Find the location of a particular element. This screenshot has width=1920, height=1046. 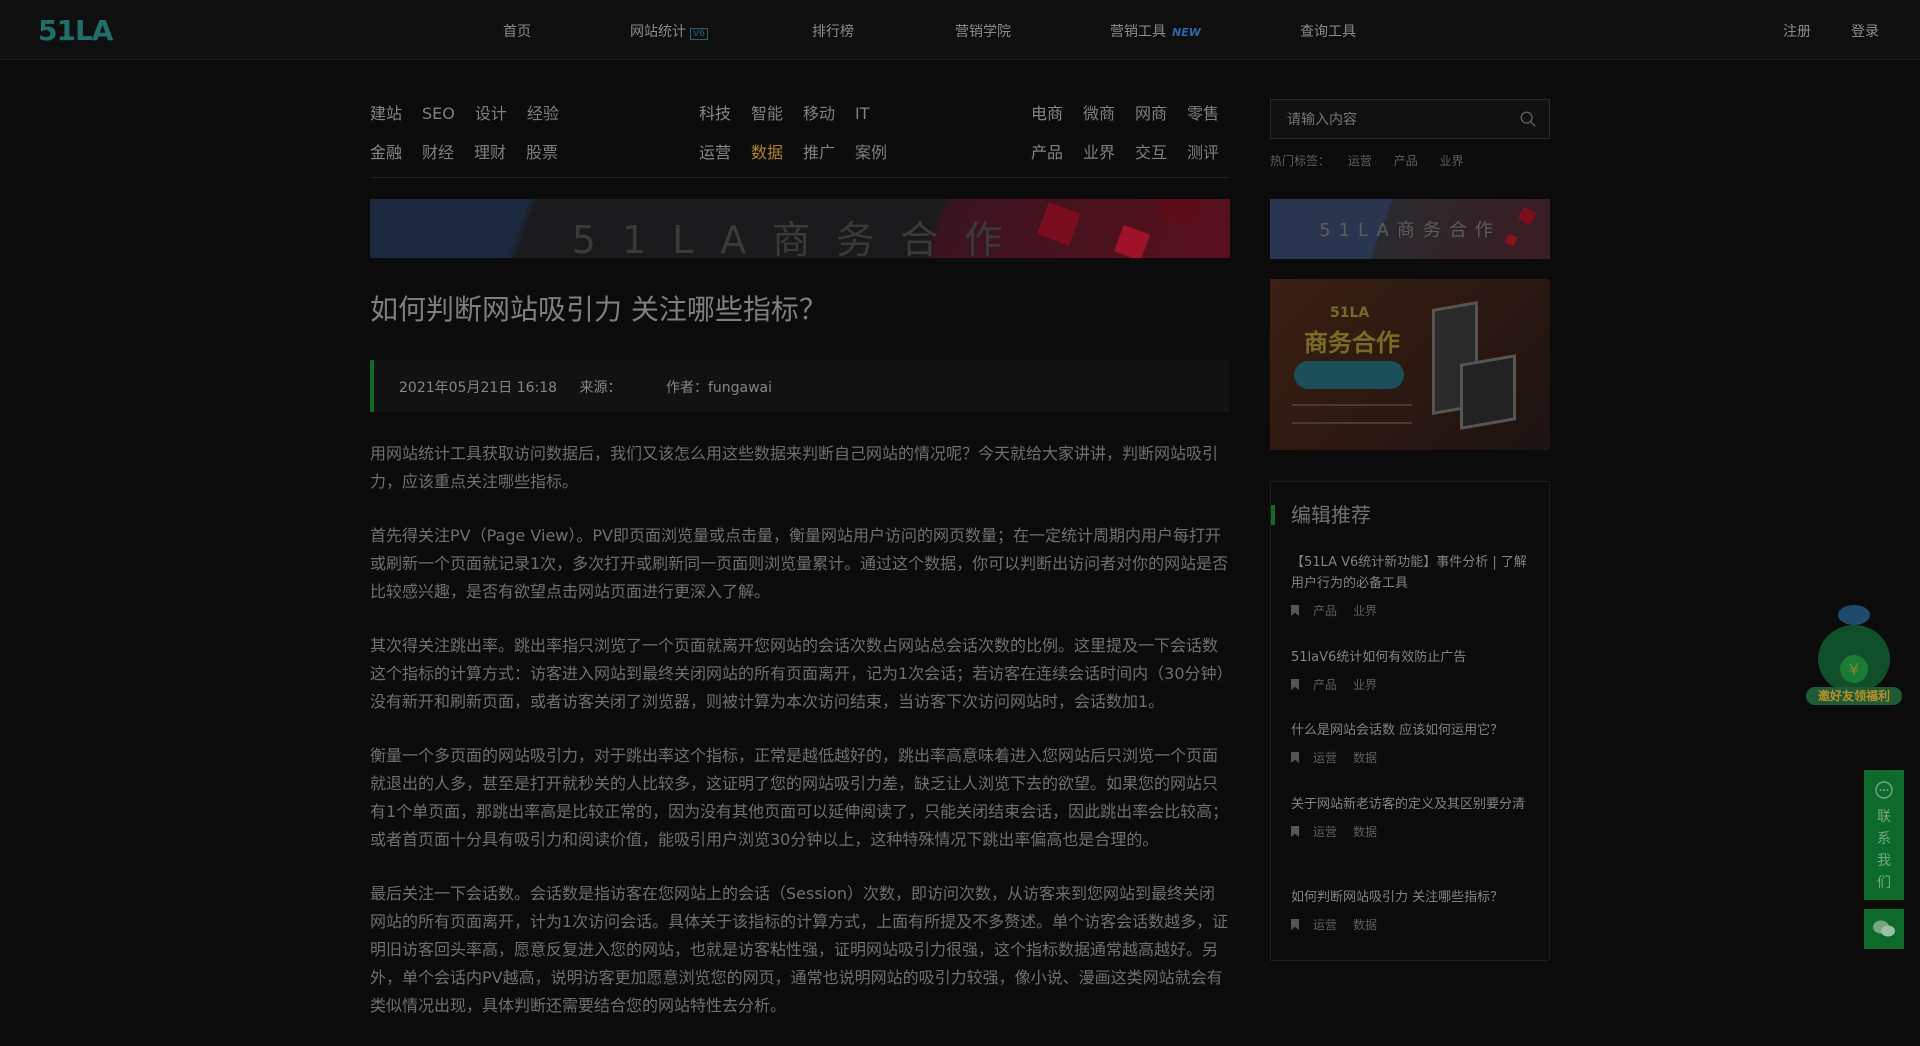

category-row: 科技 智能 移动 IT is located at coordinates (803, 119).